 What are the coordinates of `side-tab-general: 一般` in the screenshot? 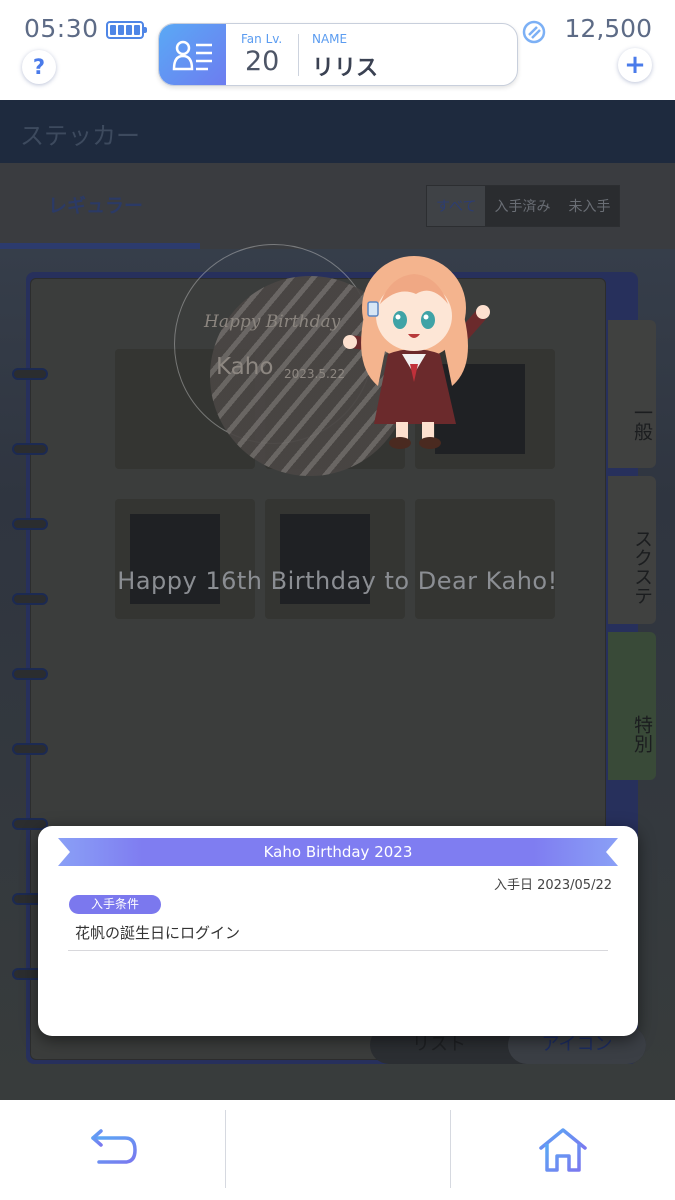 It's located at (632, 394).